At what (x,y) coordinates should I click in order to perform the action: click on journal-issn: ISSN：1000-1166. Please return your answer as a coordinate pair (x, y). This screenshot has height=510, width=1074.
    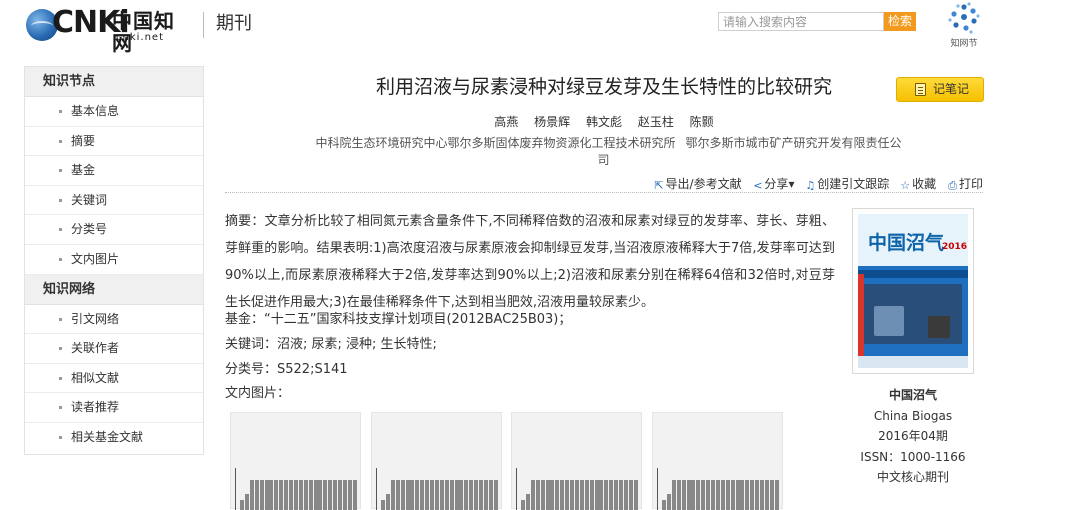
    Looking at the image, I should click on (913, 456).